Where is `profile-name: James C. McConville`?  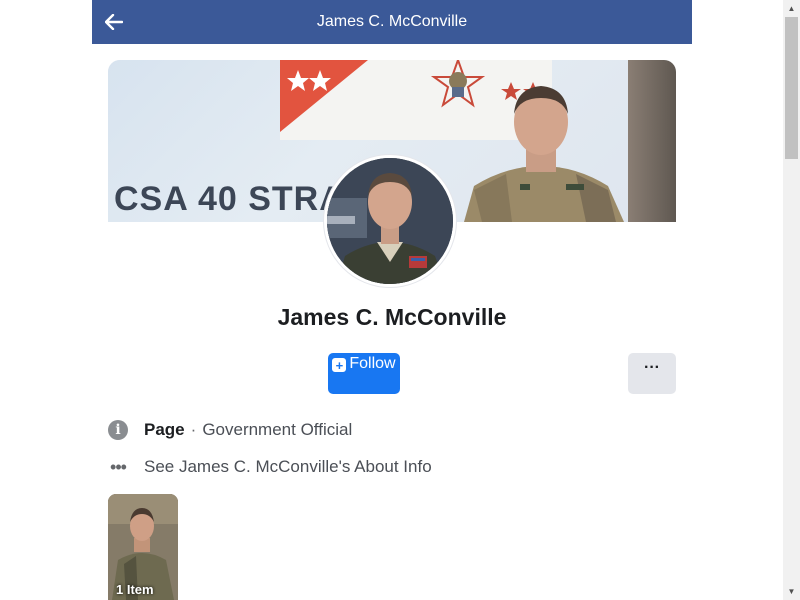
profile-name: James C. McConville is located at coordinates (392, 317).